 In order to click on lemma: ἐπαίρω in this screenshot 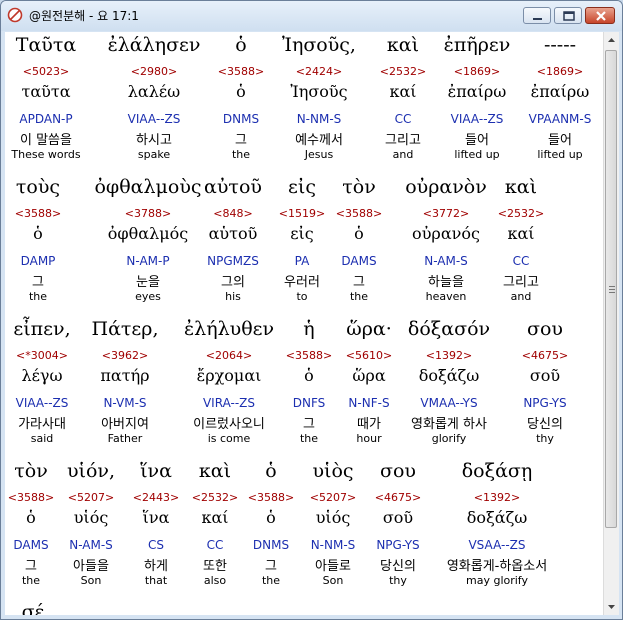, I will do `click(477, 91)`.